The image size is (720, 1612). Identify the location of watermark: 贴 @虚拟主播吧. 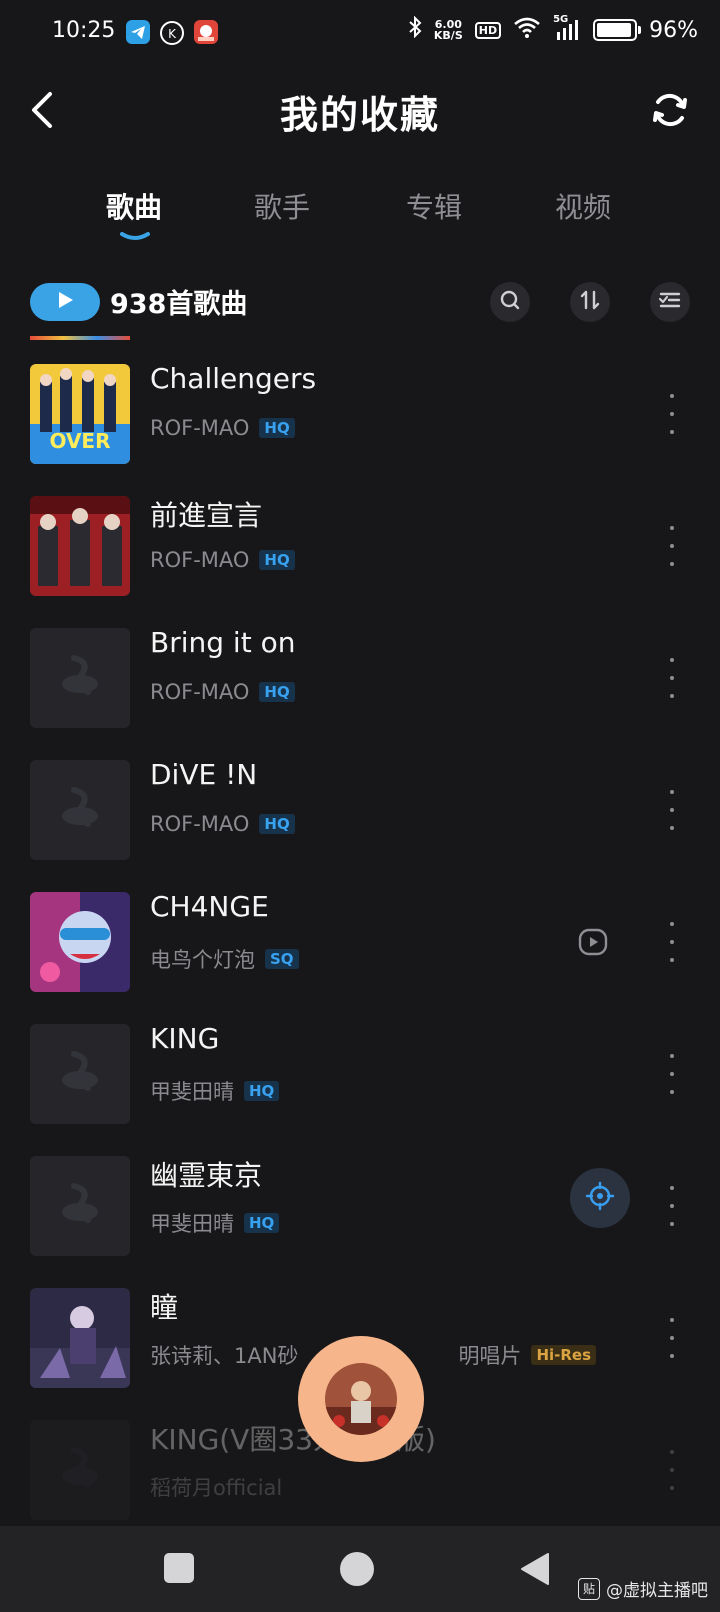
(643, 1588).